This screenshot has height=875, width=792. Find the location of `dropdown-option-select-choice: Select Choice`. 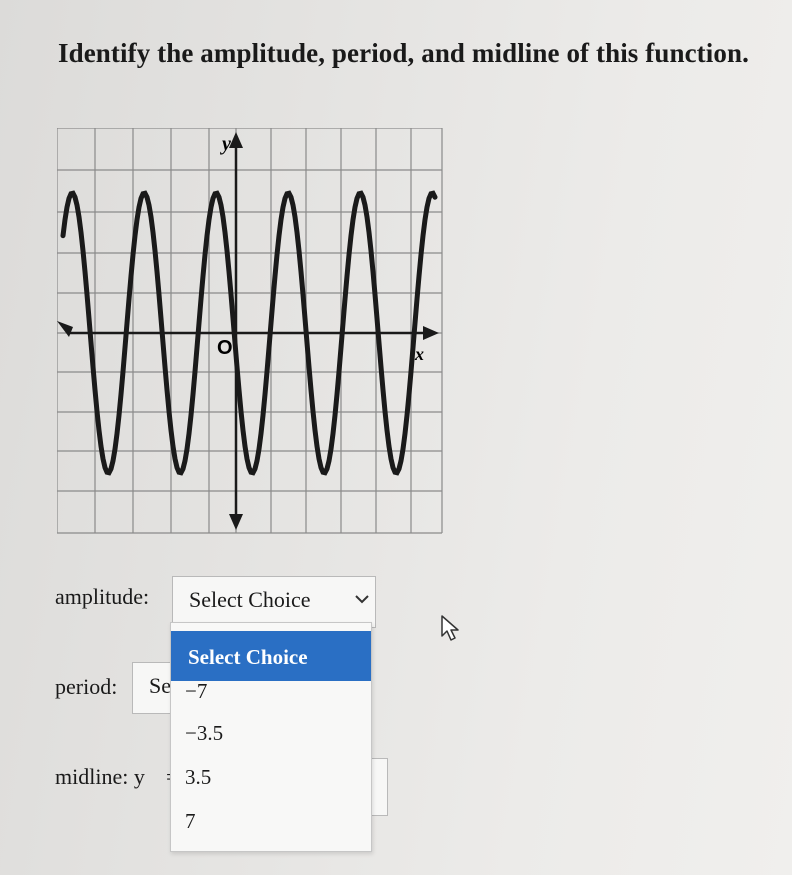

dropdown-option-select-choice: Select Choice is located at coordinates (271, 656).